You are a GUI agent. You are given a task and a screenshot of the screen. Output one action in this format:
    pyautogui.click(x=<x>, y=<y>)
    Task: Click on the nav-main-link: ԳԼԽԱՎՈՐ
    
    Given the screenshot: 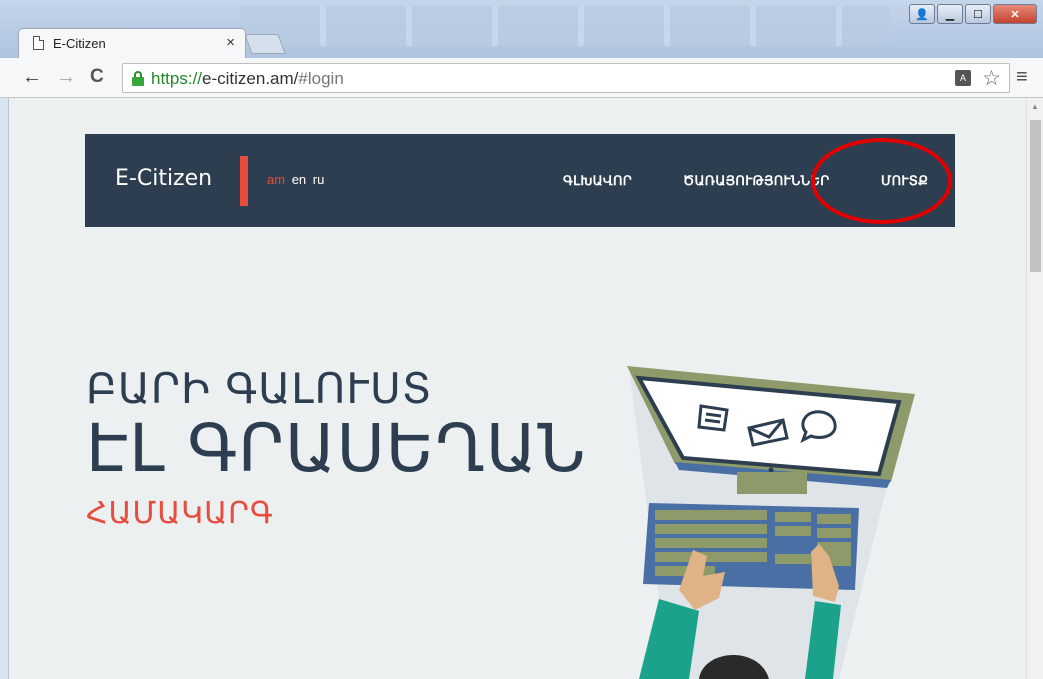 What is the action you would take?
    pyautogui.click(x=597, y=181)
    